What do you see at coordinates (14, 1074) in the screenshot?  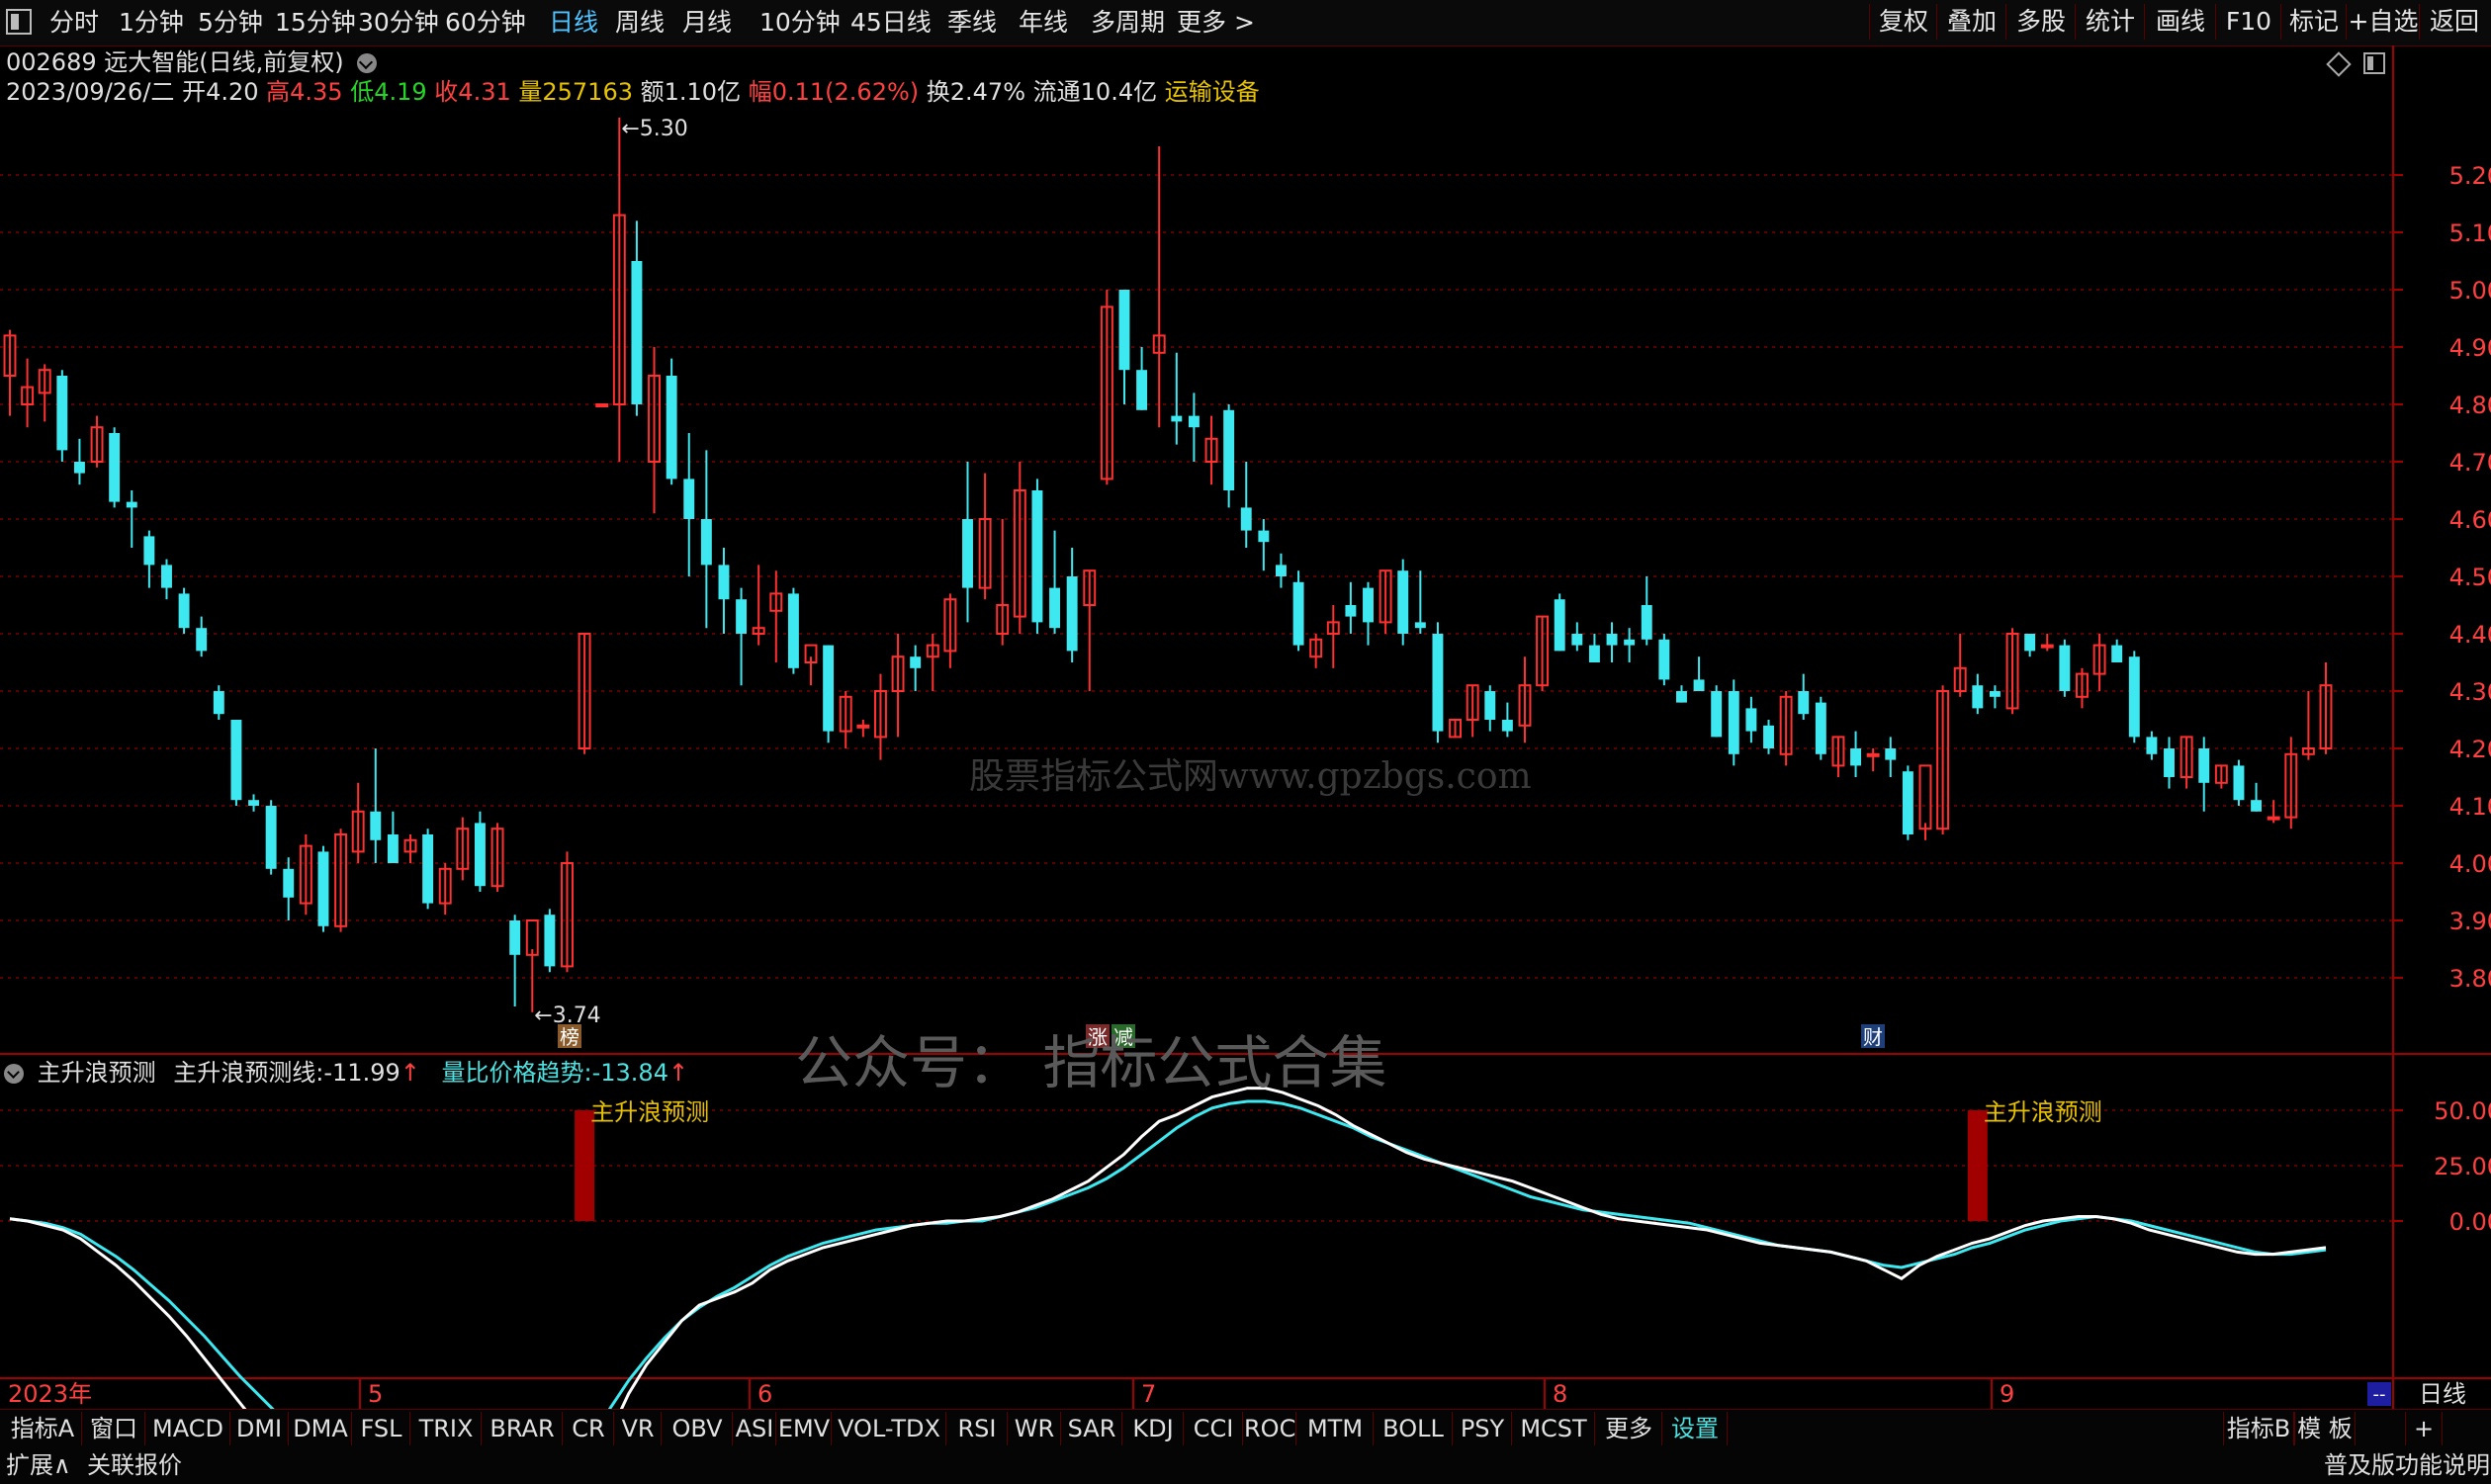 I see `indicator-dropdown-icon` at bounding box center [14, 1074].